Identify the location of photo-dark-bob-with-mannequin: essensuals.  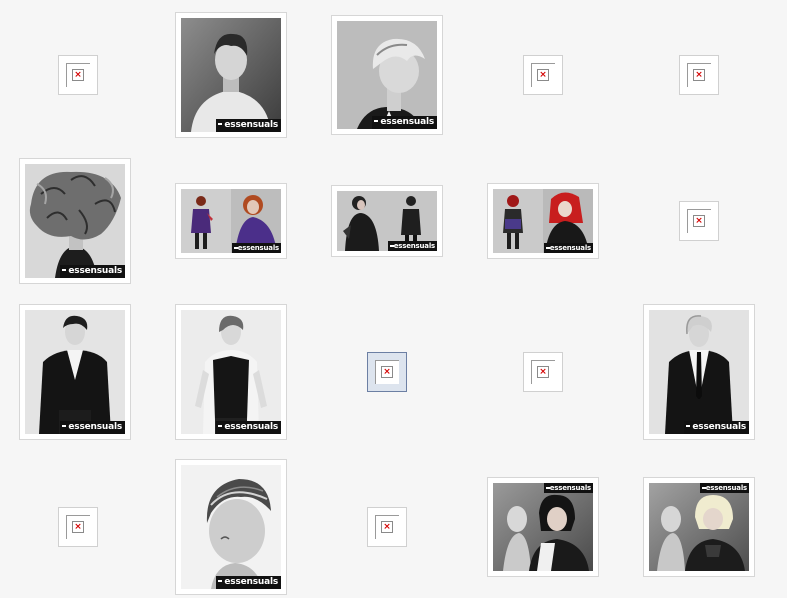
(543, 527).